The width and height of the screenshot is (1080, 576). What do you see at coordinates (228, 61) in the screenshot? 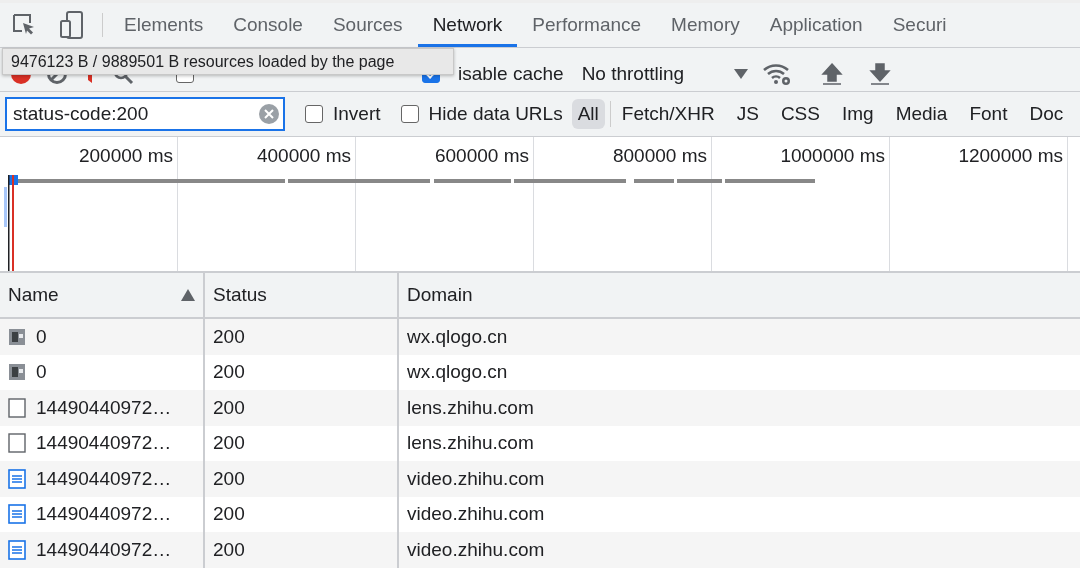
I see `tooltip: 9476123 B / 9889501 B resources loaded by the page` at bounding box center [228, 61].